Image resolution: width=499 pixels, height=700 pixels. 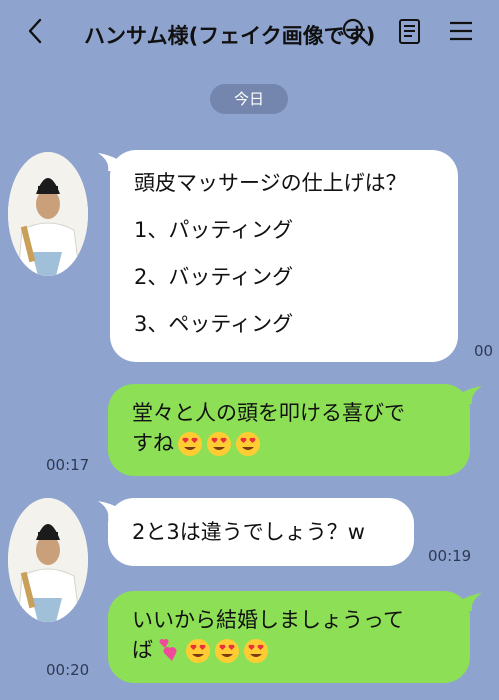 What do you see at coordinates (268, 413) in the screenshot?
I see `message-text: 堂々と人の頭を叩ける喜びで` at bounding box center [268, 413].